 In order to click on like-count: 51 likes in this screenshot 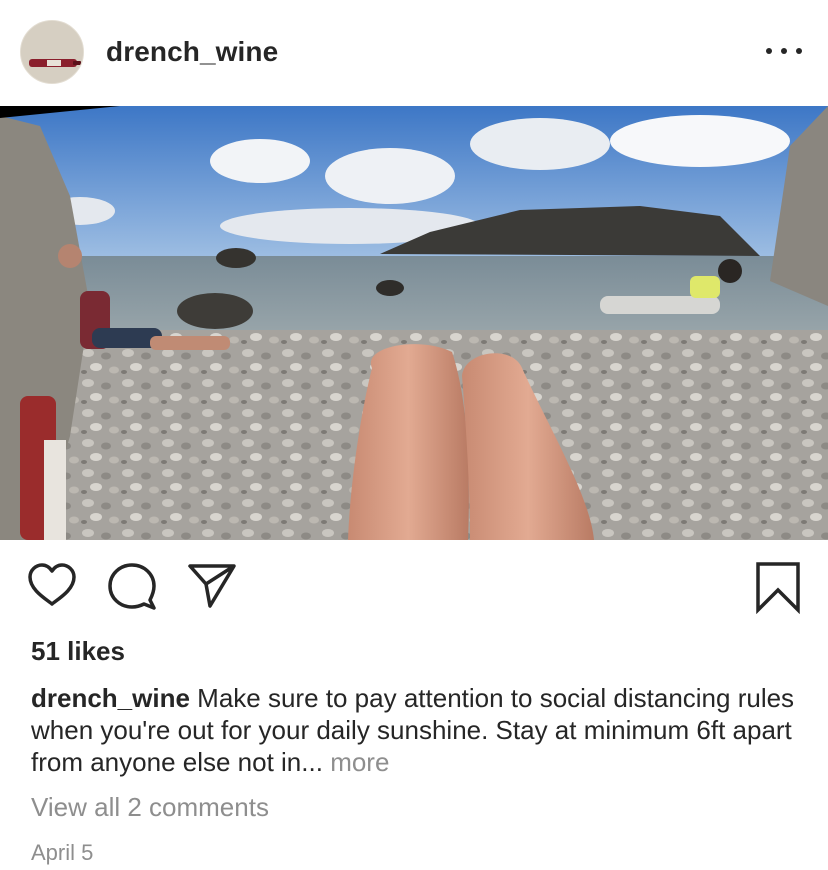, I will do `click(78, 651)`.